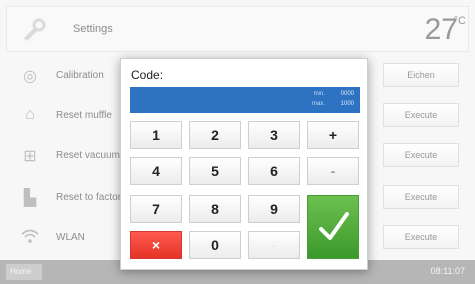  What do you see at coordinates (347, 94) in the screenshot?
I see `display-min-value: 0000` at bounding box center [347, 94].